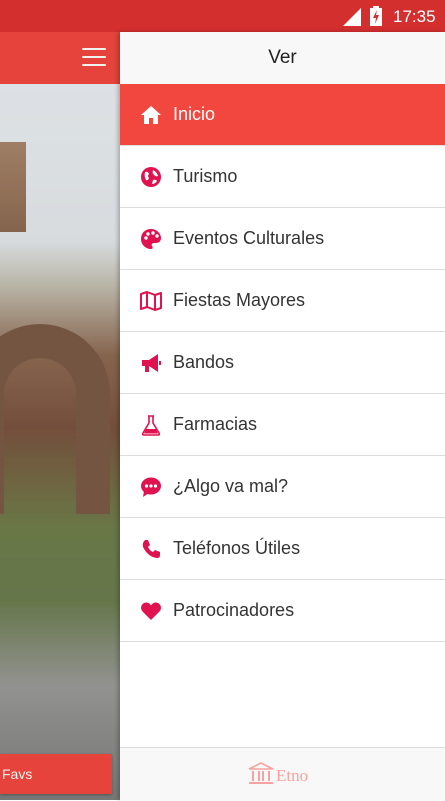  I want to click on globe-icon, so click(151, 177).